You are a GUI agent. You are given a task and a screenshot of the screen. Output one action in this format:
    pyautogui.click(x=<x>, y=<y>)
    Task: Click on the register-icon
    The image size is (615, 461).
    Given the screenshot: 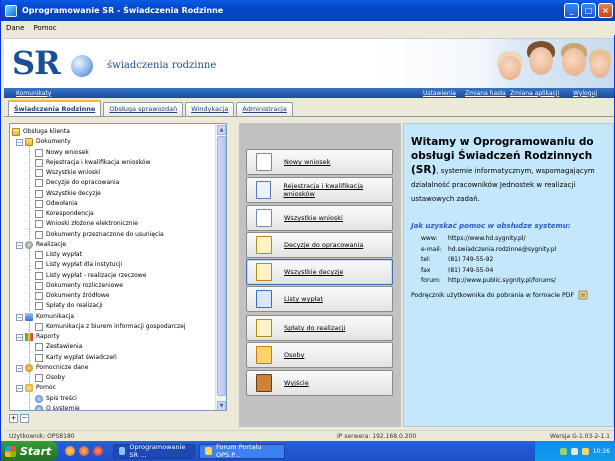 What is the action you would take?
    pyautogui.click(x=264, y=190)
    